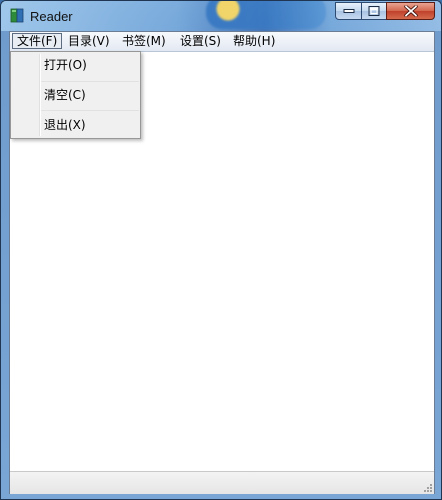  I want to click on close-icon, so click(410, 11).